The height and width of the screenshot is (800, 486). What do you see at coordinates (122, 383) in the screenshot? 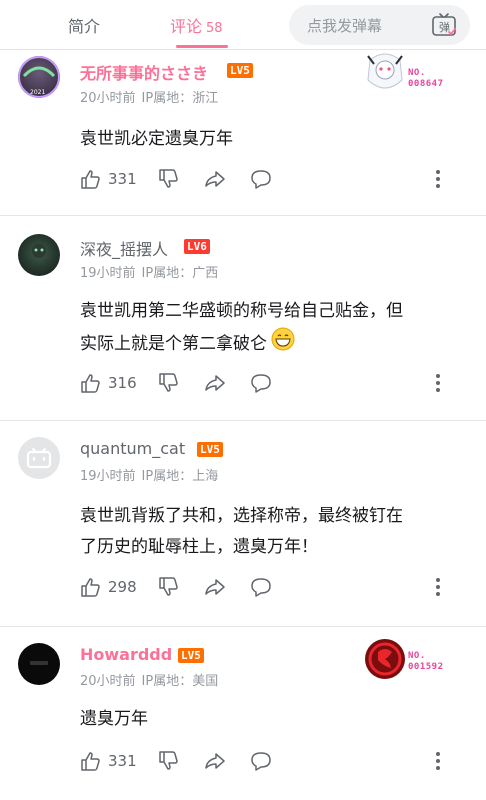
I see `like-count: 316` at bounding box center [122, 383].